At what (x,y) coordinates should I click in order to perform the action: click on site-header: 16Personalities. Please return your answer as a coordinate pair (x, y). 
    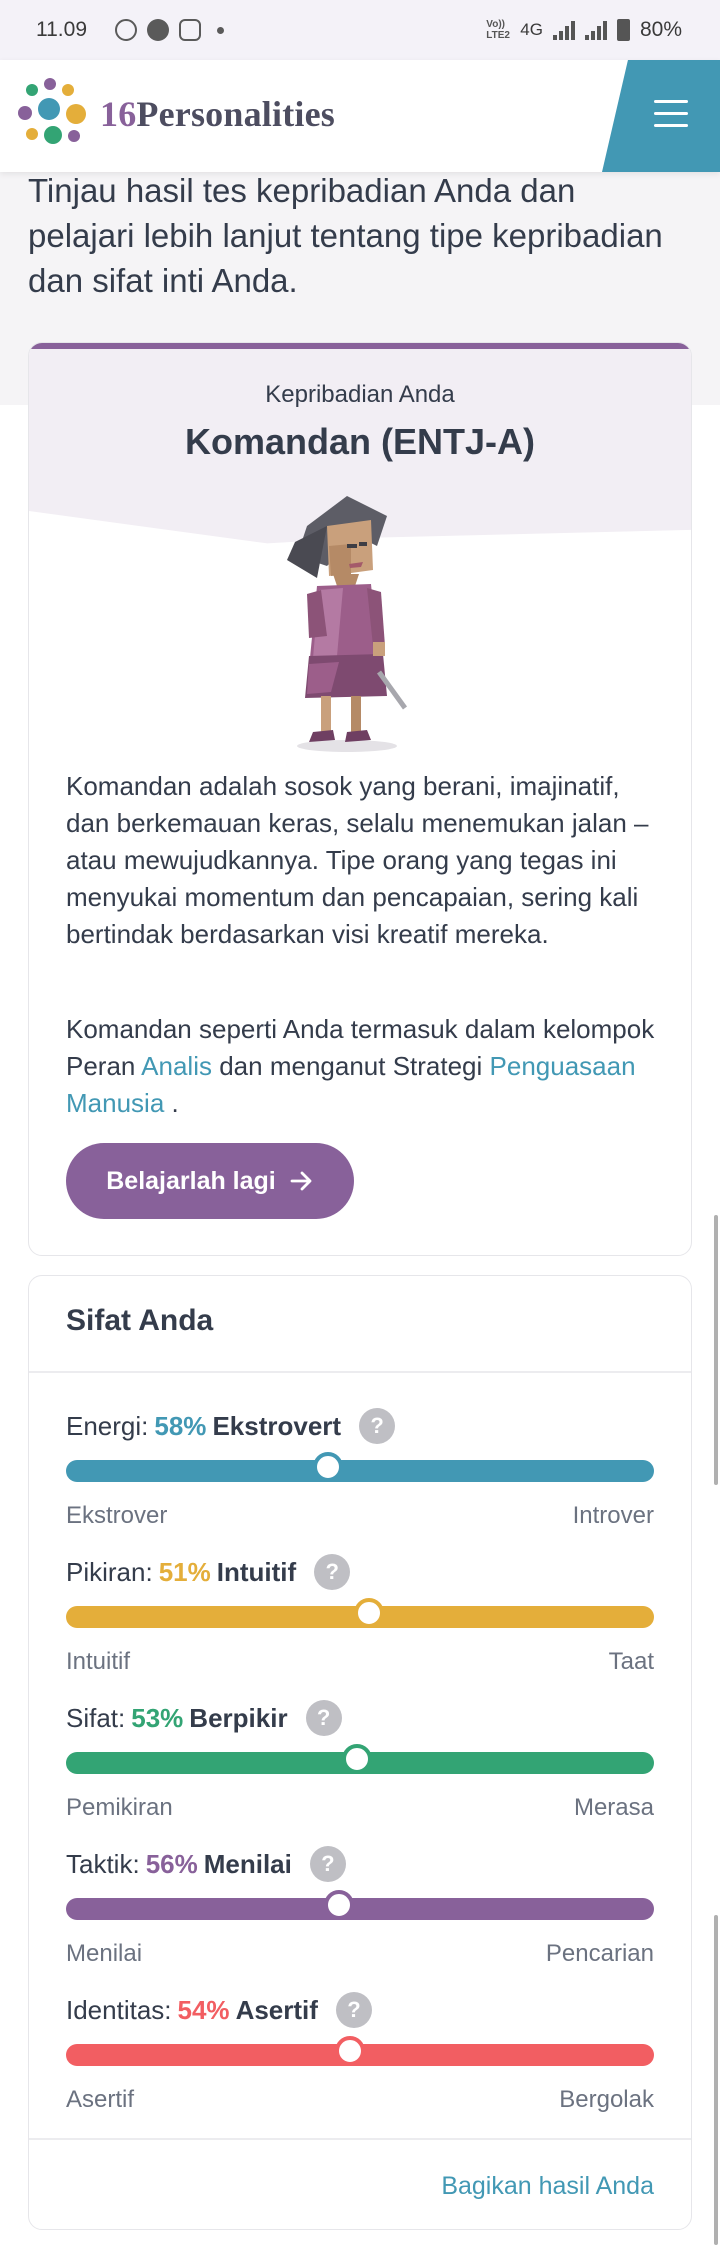
    Looking at the image, I should click on (360, 116).